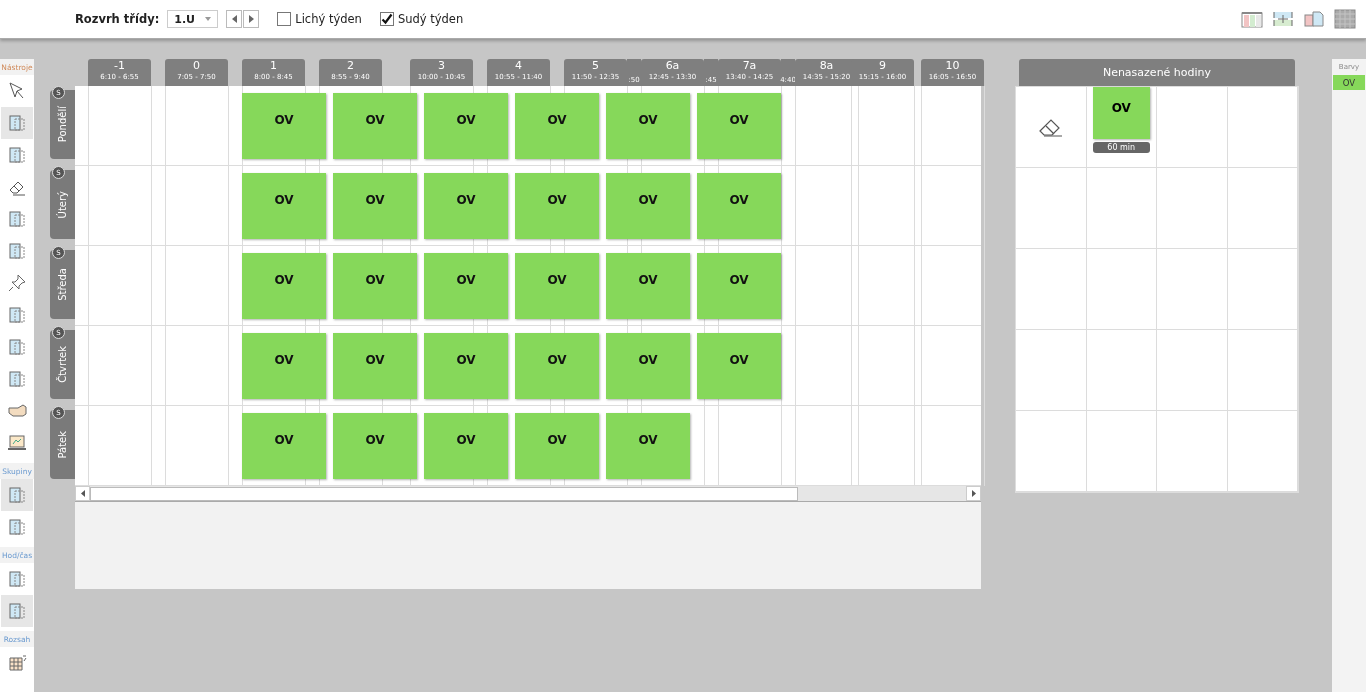 The image size is (1366, 692). Describe the element at coordinates (1157, 72) in the screenshot. I see `unplaced-header: Nenasazené hodiny` at that location.